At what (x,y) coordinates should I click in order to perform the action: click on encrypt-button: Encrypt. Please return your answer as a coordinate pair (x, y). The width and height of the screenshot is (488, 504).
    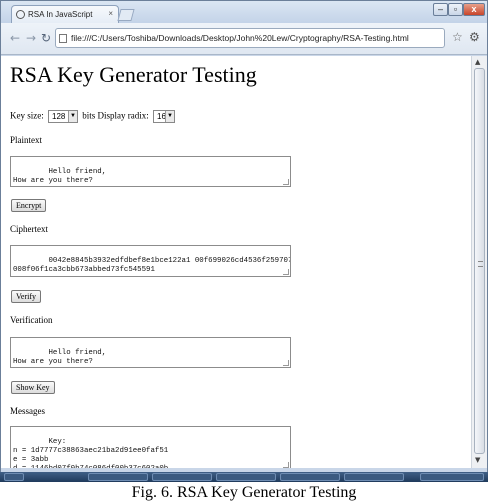
    Looking at the image, I should click on (29, 205).